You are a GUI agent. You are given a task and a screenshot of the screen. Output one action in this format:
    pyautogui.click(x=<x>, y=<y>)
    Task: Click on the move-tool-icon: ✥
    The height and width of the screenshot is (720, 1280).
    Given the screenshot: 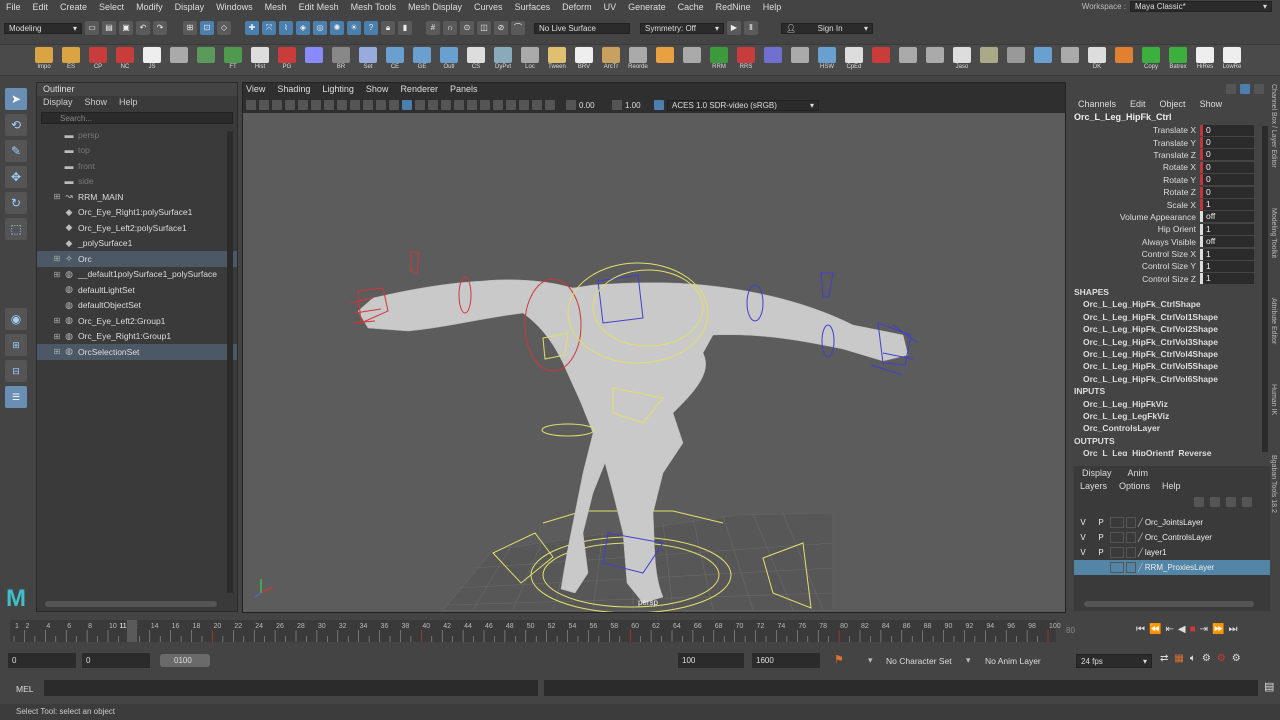 What is the action you would take?
    pyautogui.click(x=16, y=177)
    